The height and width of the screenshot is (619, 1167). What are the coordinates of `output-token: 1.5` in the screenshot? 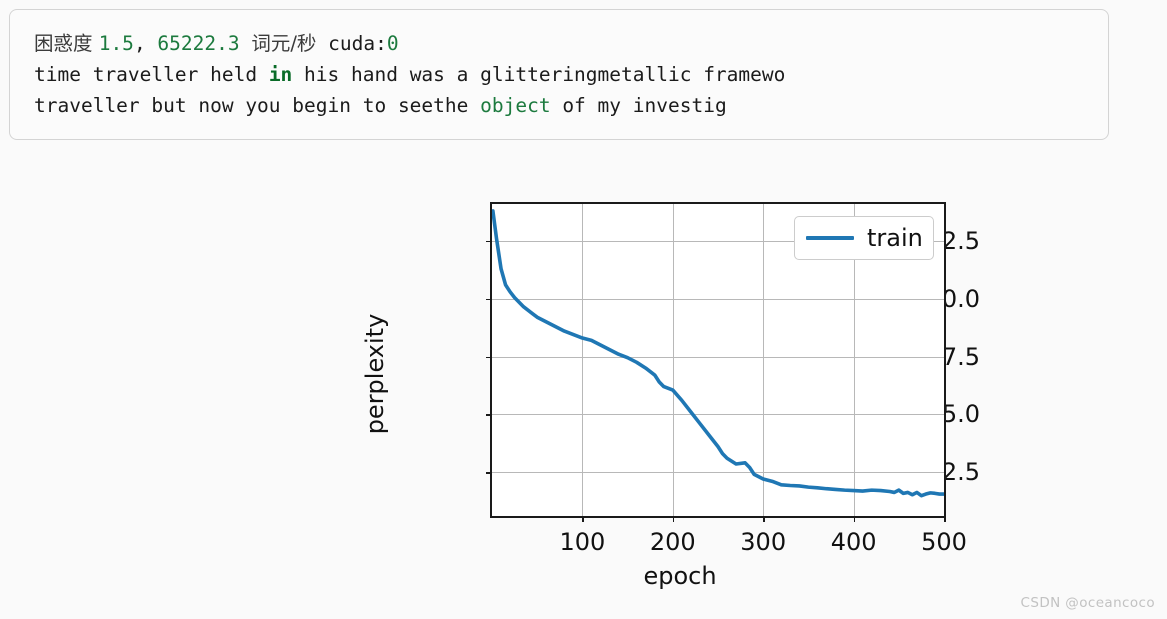 It's located at (116, 43).